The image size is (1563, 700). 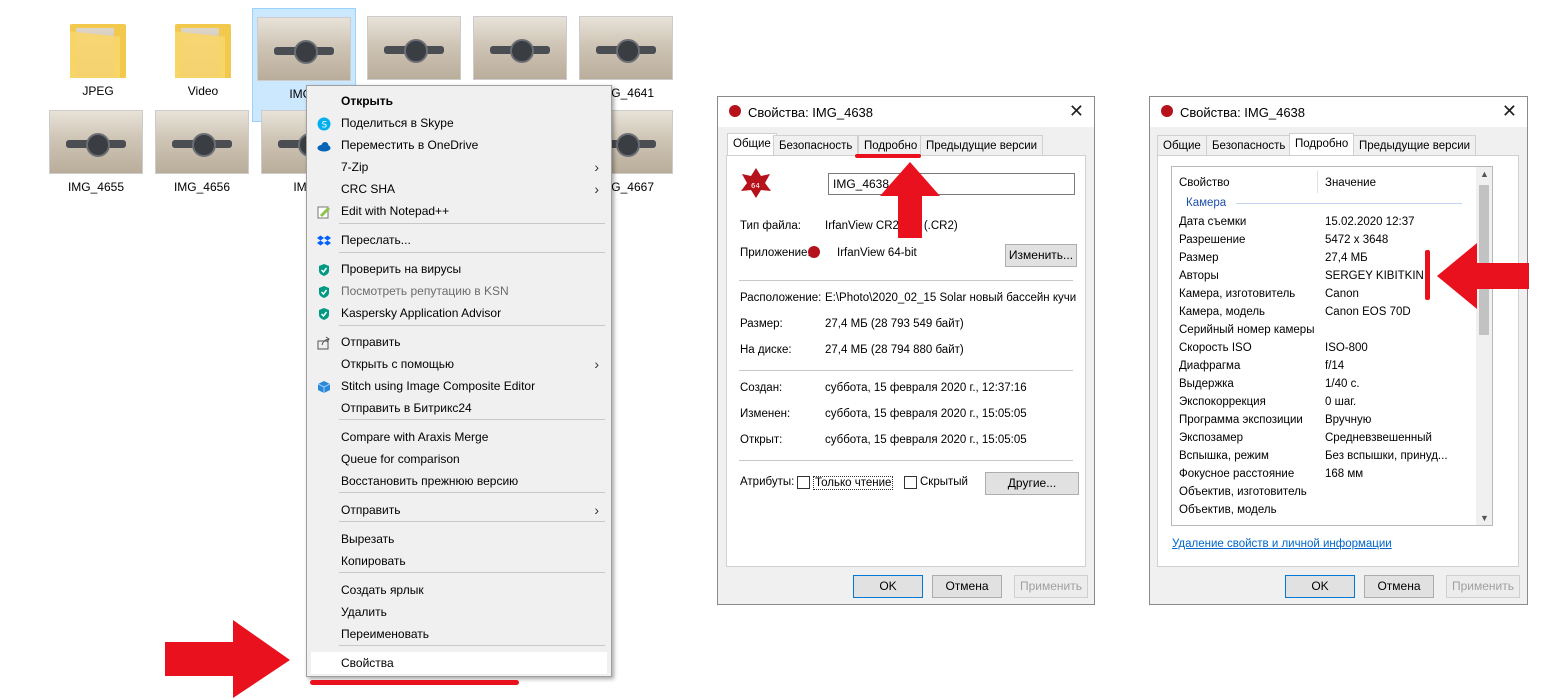 What do you see at coordinates (414, 48) in the screenshot?
I see `photo-preview` at bounding box center [414, 48].